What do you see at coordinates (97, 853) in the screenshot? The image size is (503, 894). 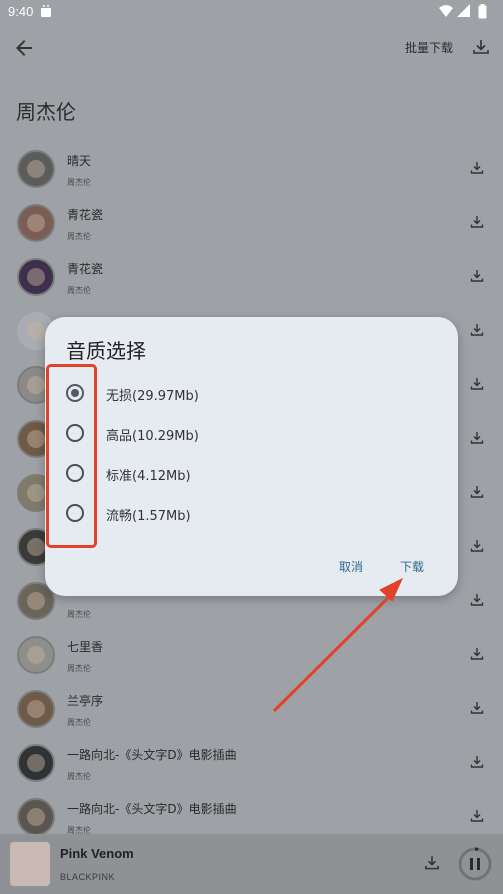 I see `player-song-title: Pink Venom` at bounding box center [97, 853].